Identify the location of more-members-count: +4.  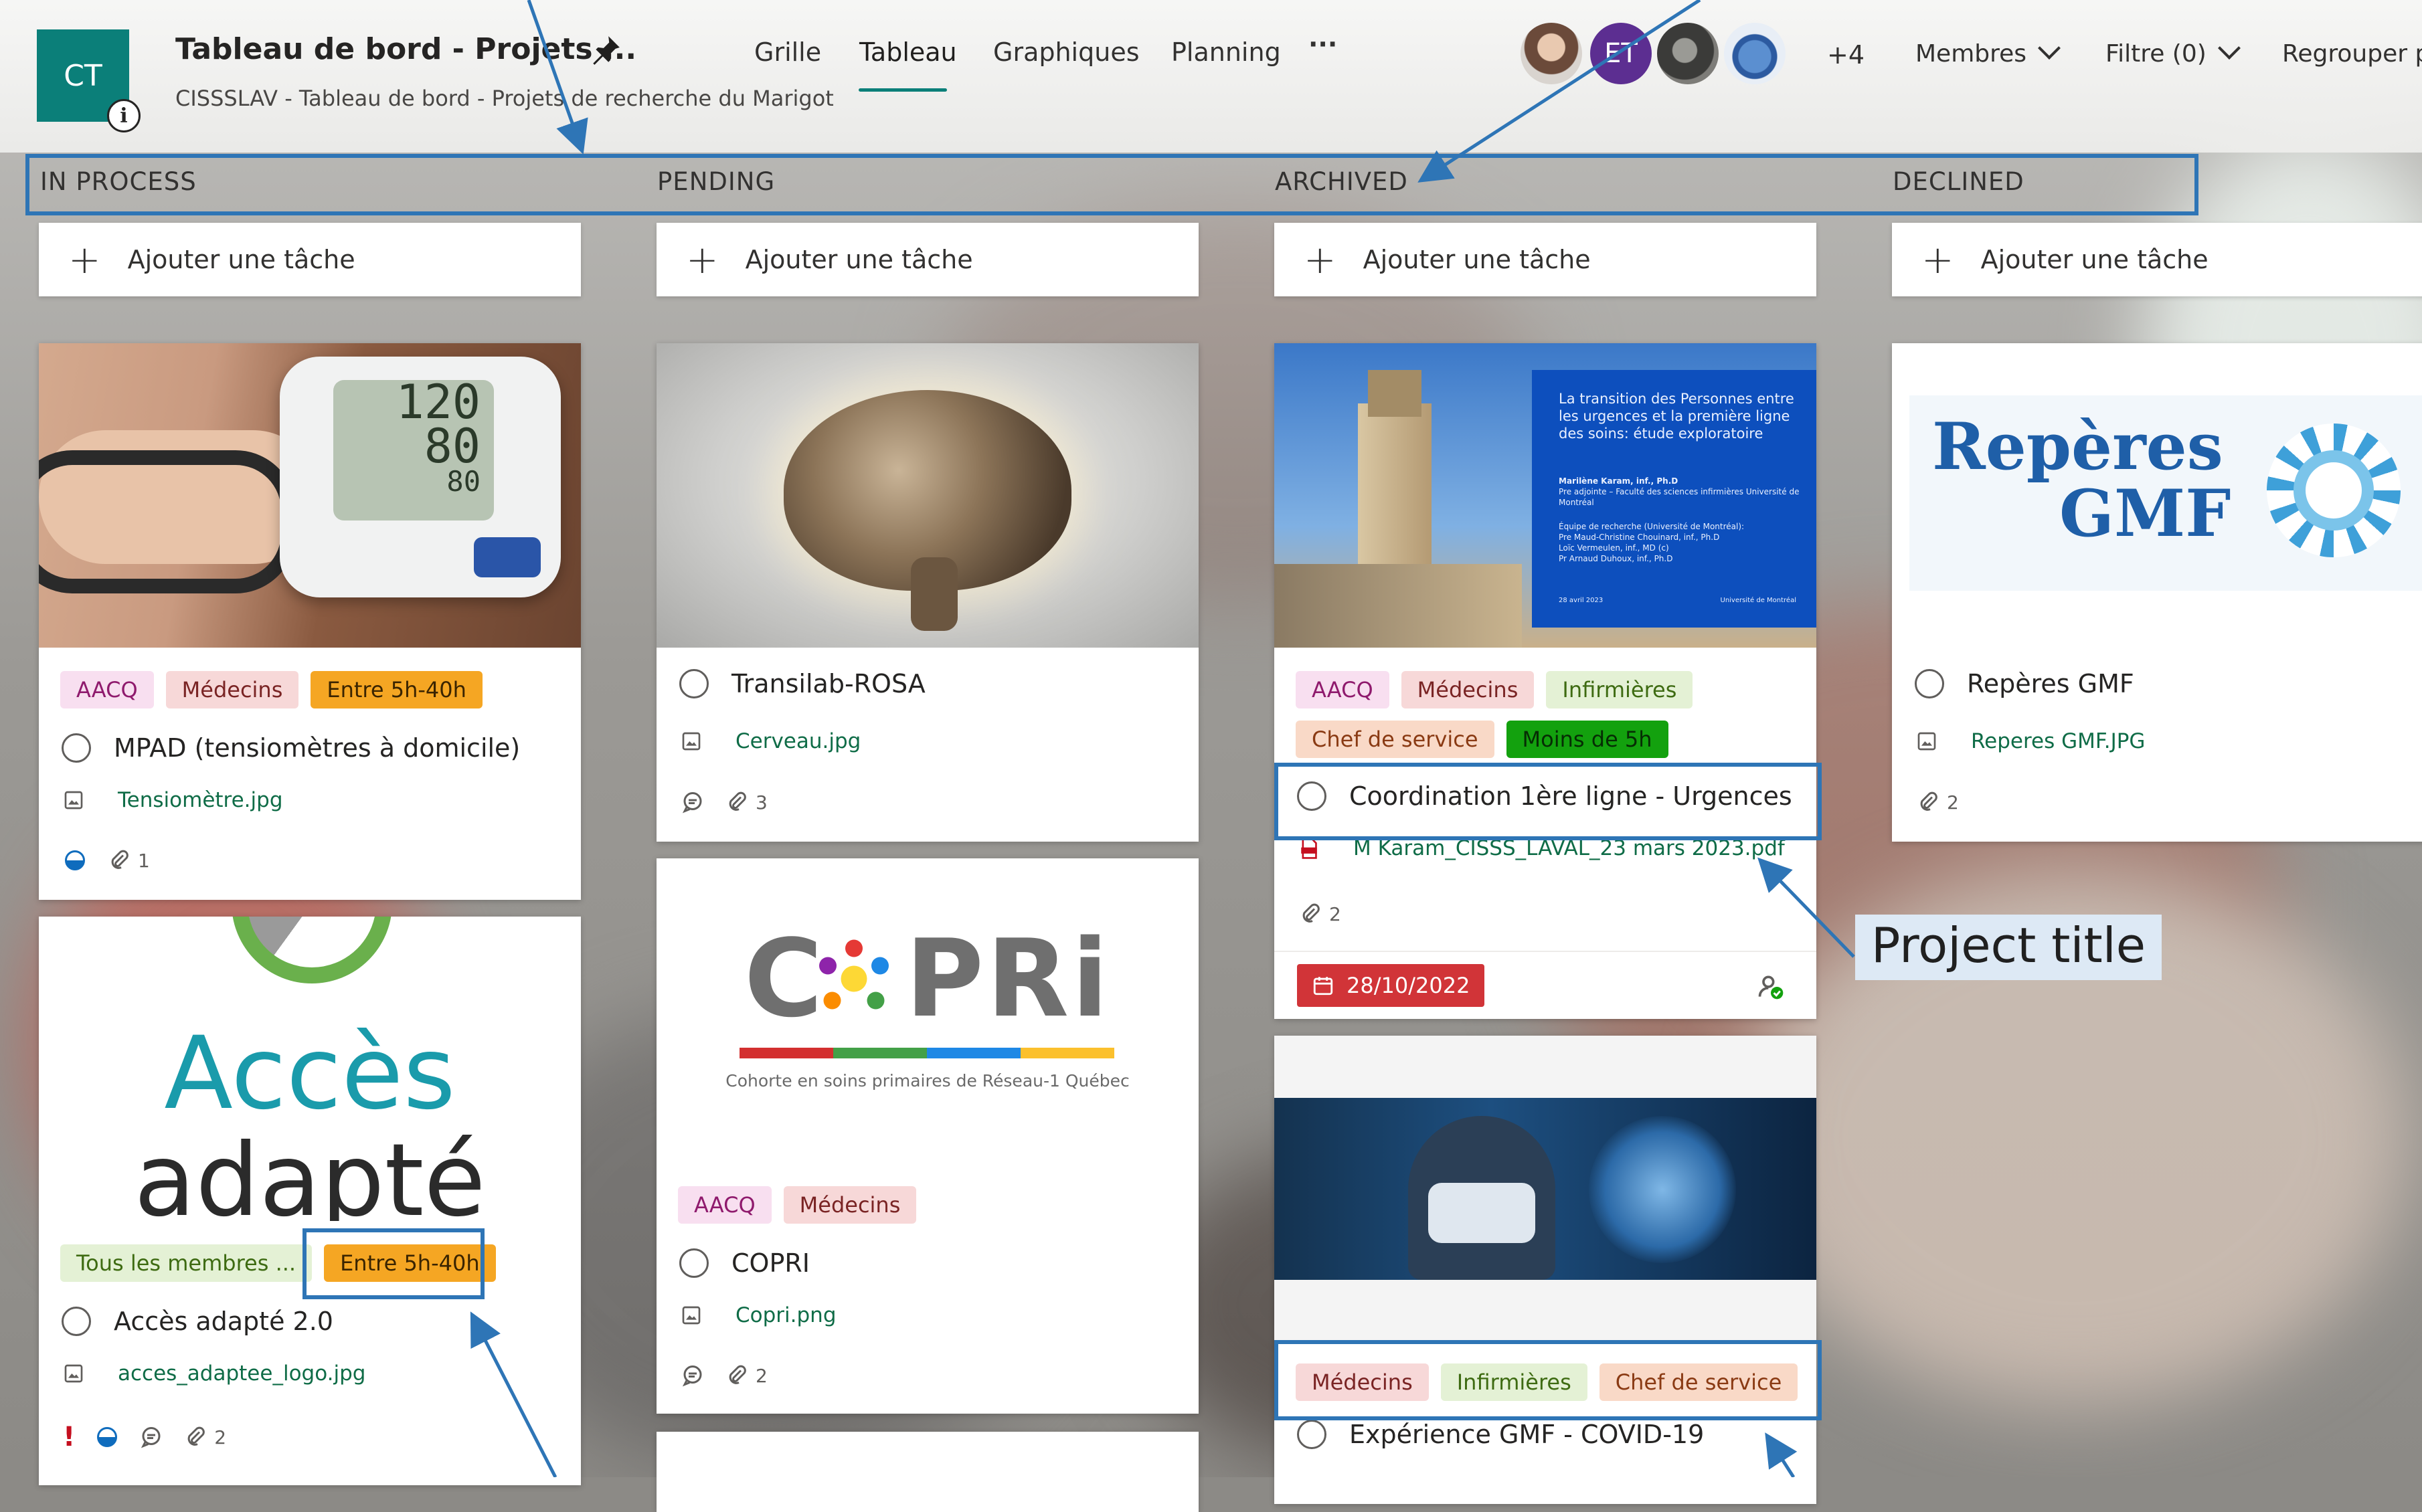
(1846, 55).